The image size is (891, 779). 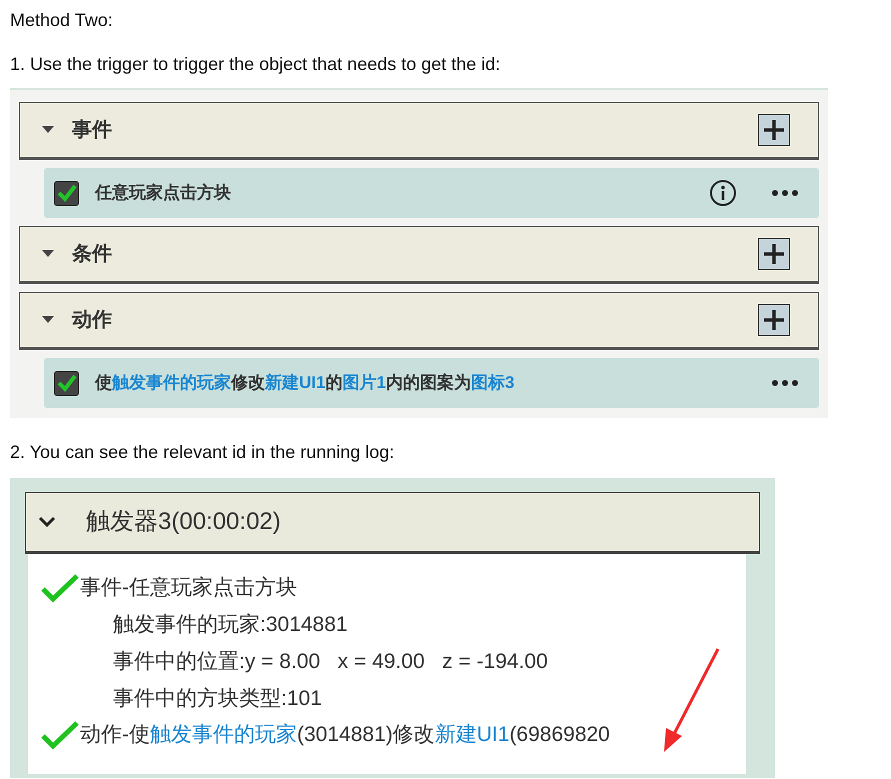 I want to click on log-entry: 事件-任意玩家点击方块, so click(x=188, y=588).